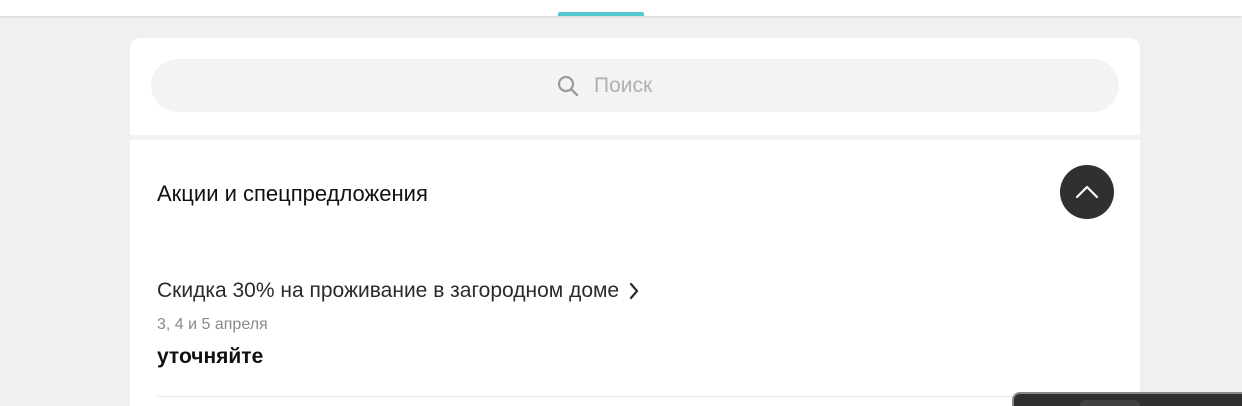  I want to click on offer-dates: 3, 4 и 5 апреля, so click(212, 324).